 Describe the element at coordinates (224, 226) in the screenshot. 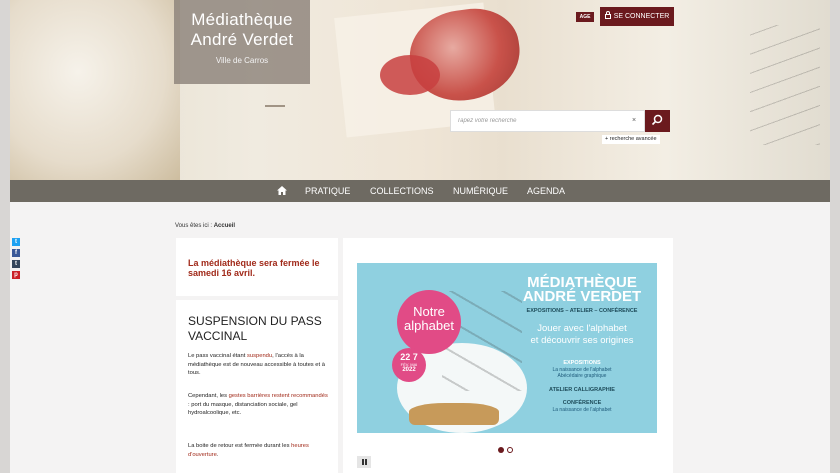

I see `breadcrumb-current: Accueil` at that location.